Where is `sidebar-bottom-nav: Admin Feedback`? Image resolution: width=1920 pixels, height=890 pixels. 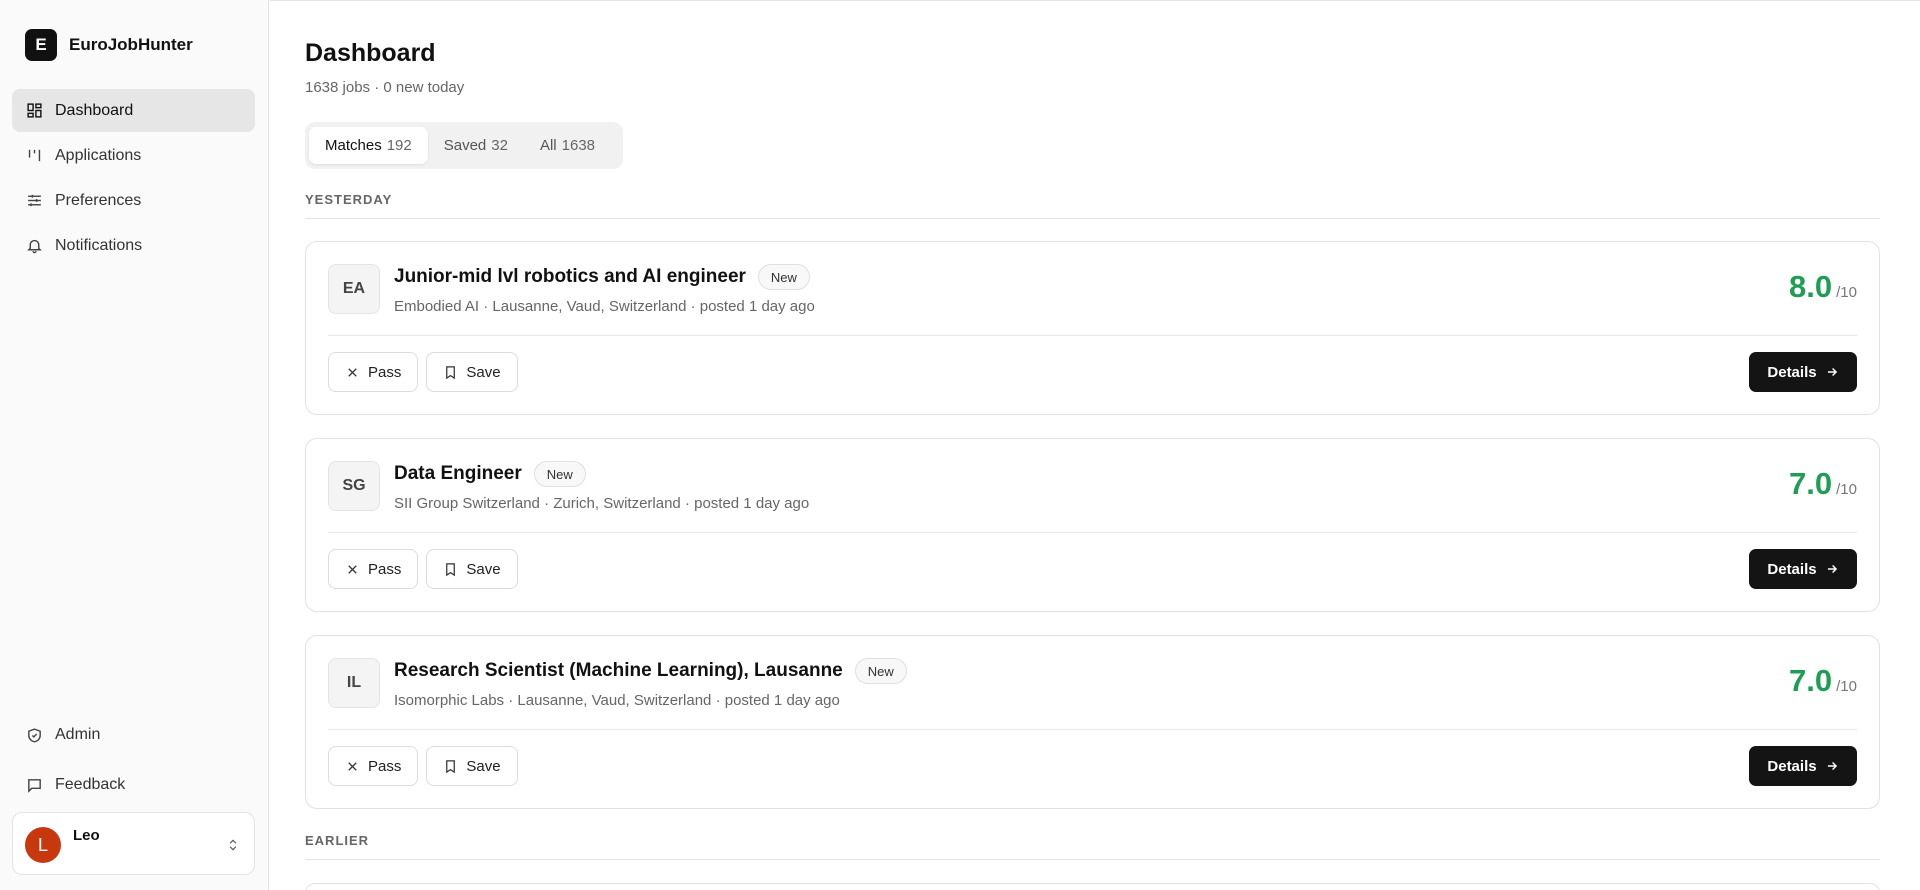 sidebar-bottom-nav: Admin Feedback is located at coordinates (133, 762).